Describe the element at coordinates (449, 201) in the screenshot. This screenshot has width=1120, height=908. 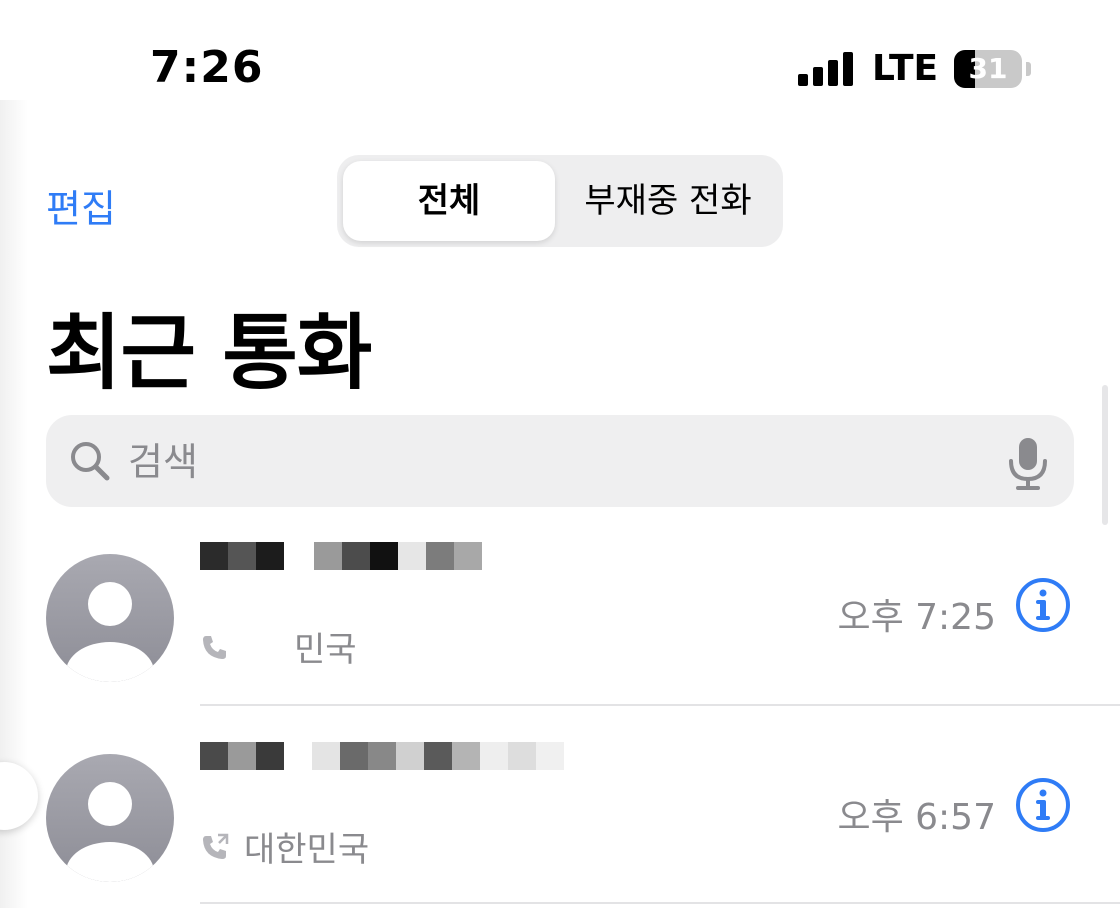
I see `segment-all: 전체` at that location.